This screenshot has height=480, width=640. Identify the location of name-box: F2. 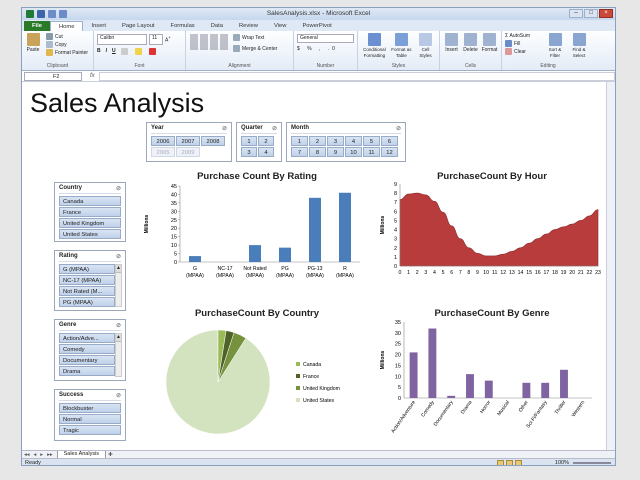
(53, 76).